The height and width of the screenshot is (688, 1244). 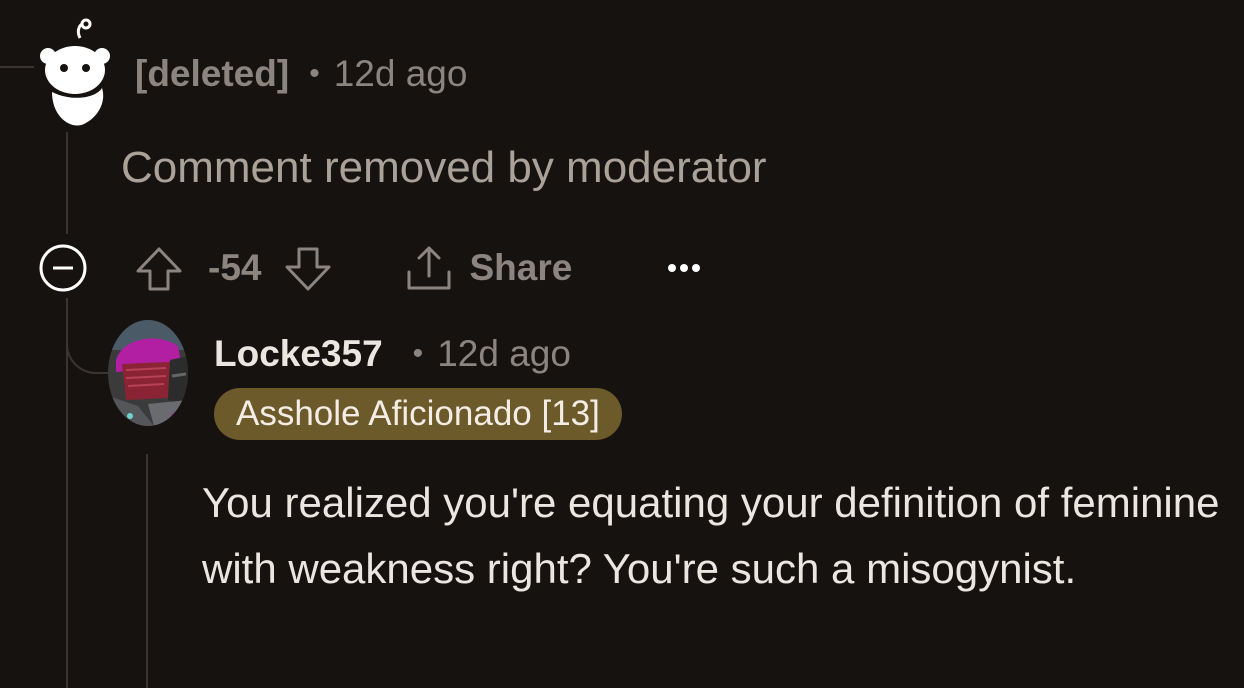 I want to click on more-options-button, so click(x=684, y=268).